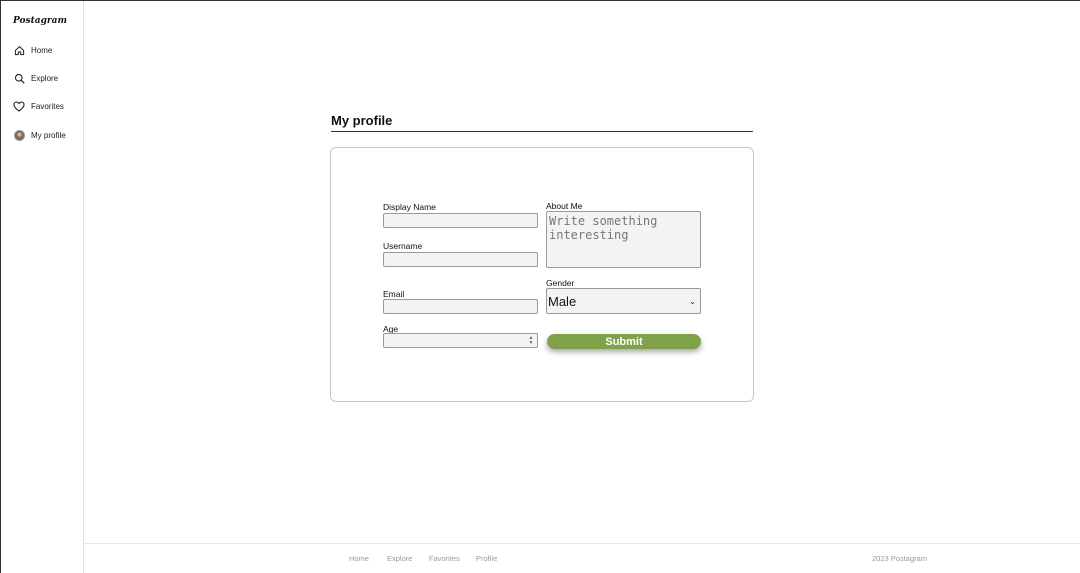  I want to click on sidebar-item-label: Home, so click(42, 50).